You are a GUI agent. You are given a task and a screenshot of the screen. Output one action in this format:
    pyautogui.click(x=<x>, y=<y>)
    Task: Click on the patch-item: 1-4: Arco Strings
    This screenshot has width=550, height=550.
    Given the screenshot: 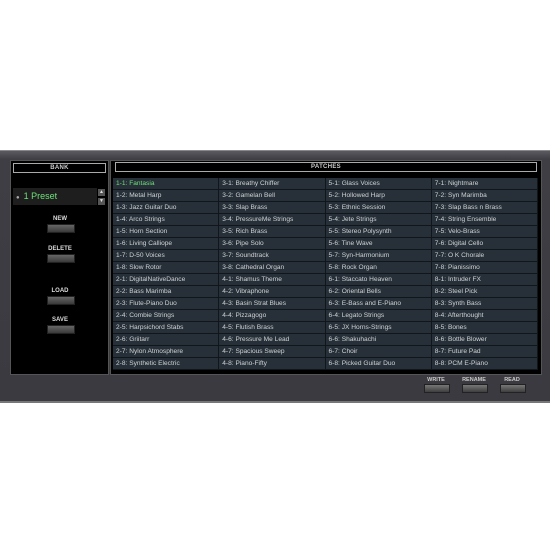 What is the action you would take?
    pyautogui.click(x=166, y=220)
    